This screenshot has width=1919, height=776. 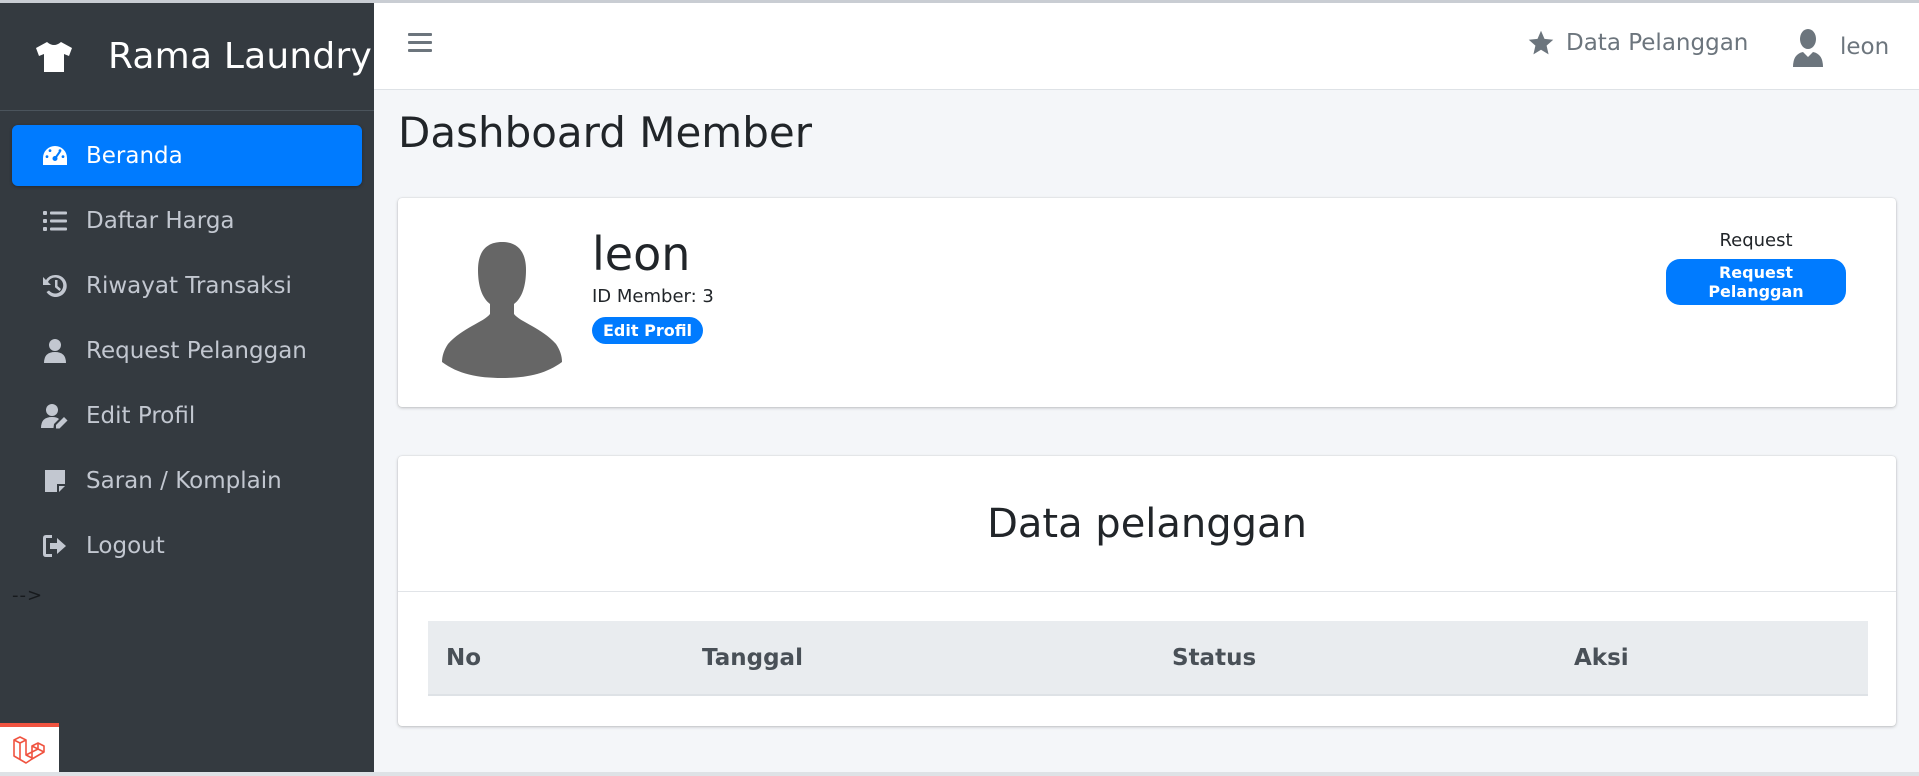 I want to click on profile-info: leon ID Member: 3 Edit Profil, so click(x=653, y=286).